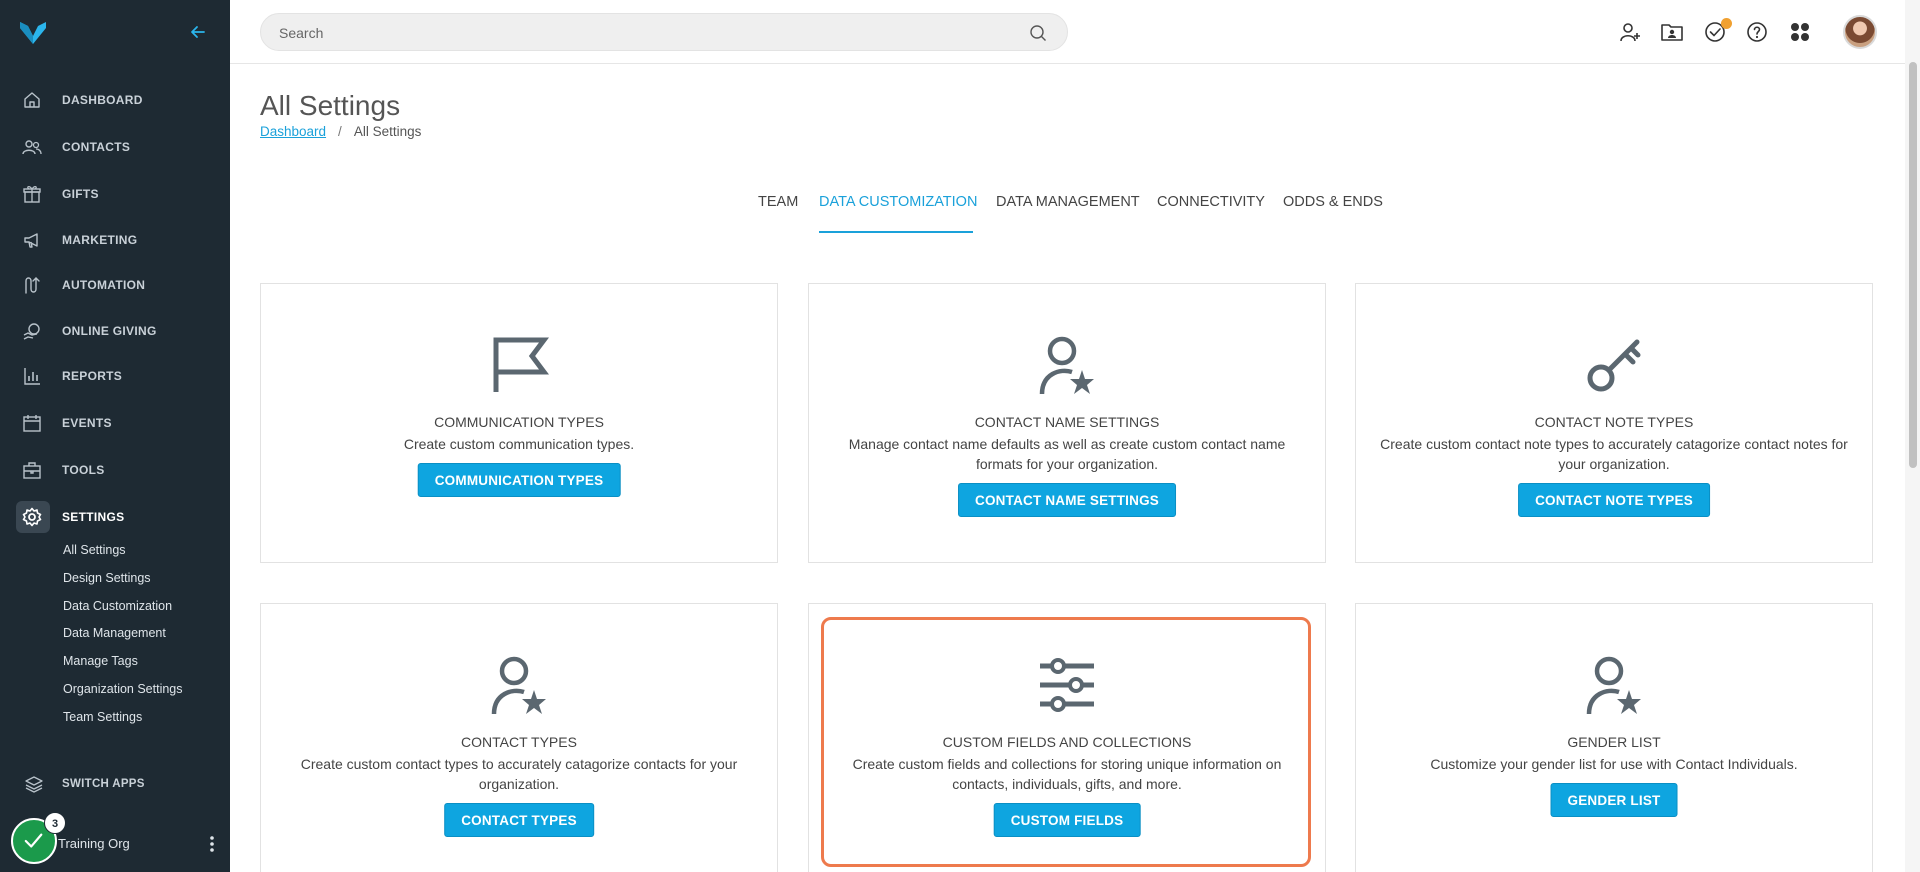 Image resolution: width=1920 pixels, height=872 pixels. I want to click on nav-label: SETTINGS, so click(93, 517).